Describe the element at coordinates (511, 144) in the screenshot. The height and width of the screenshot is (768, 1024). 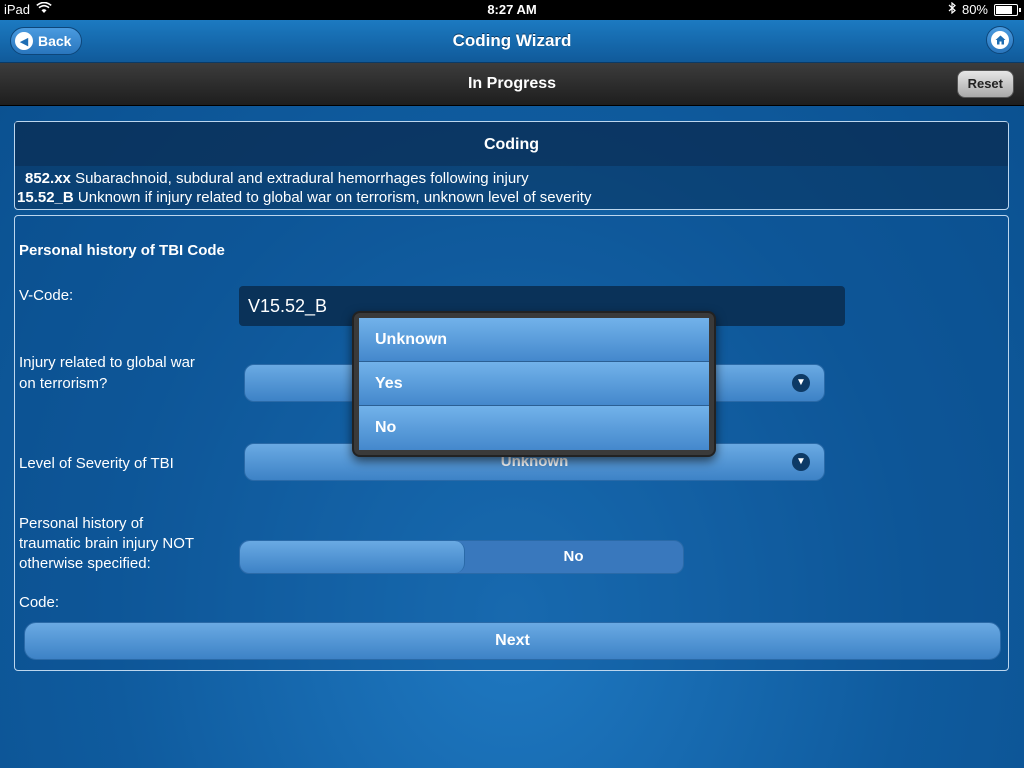
I see `coding-header: Coding` at that location.